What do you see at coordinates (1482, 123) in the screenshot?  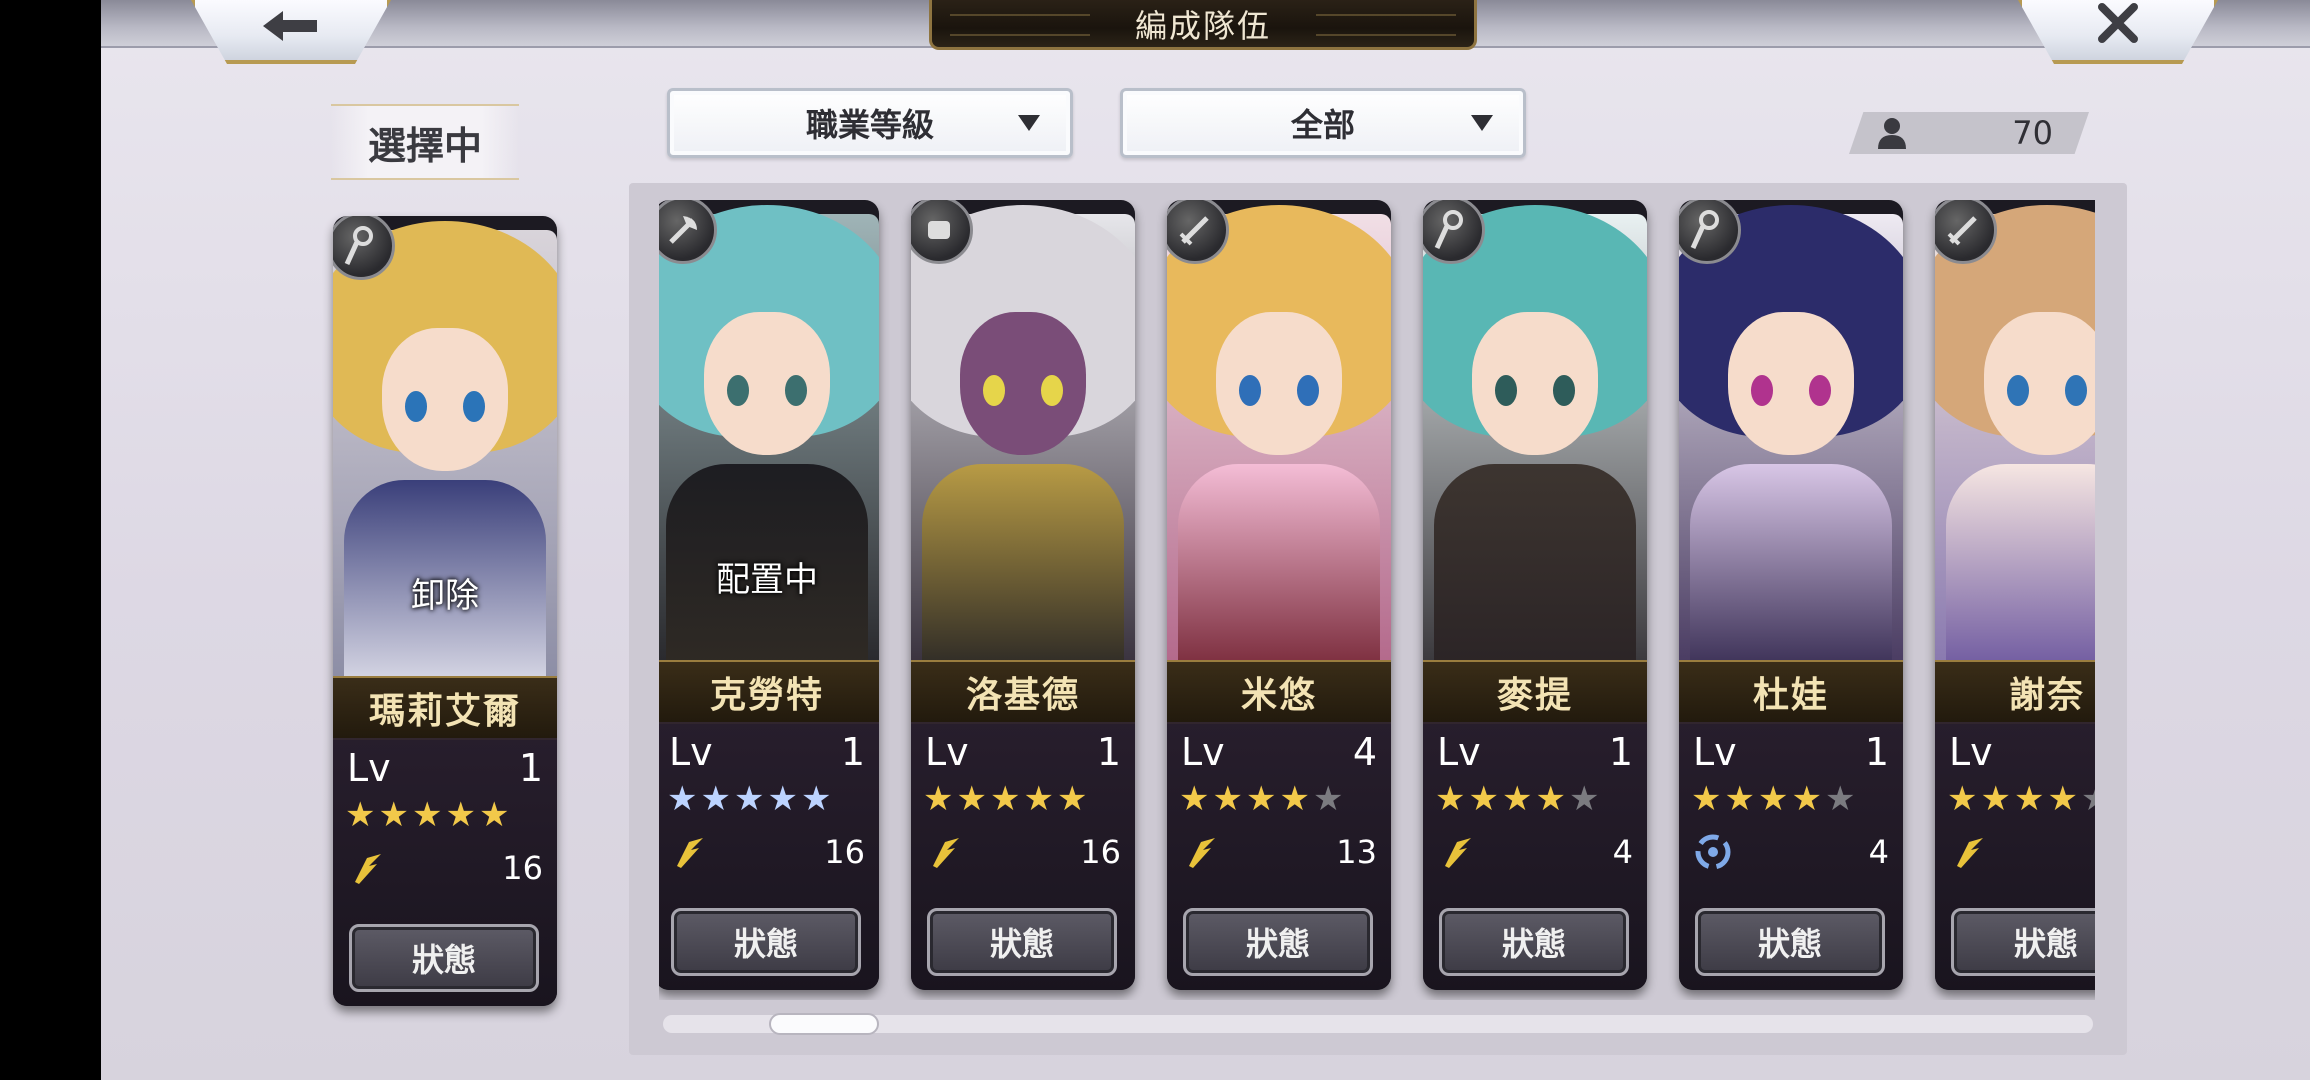 I see `dropdown-arrow-icon` at bounding box center [1482, 123].